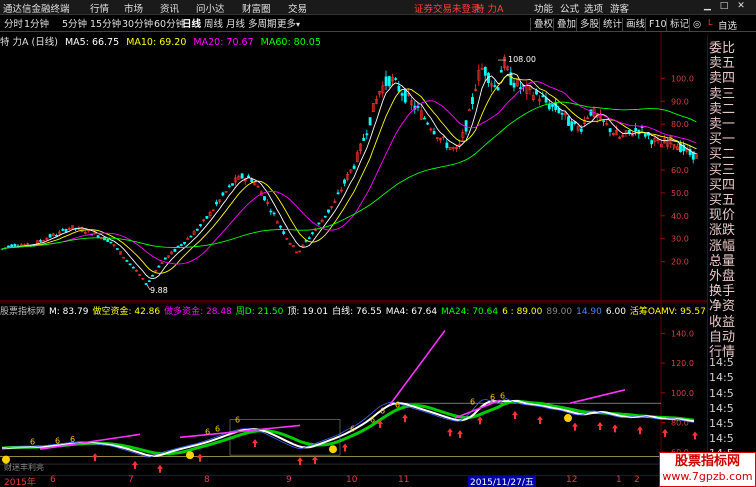 This screenshot has height=487, width=756. What do you see at coordinates (297, 8) in the screenshot?
I see `menu-trade: 交易` at bounding box center [297, 8].